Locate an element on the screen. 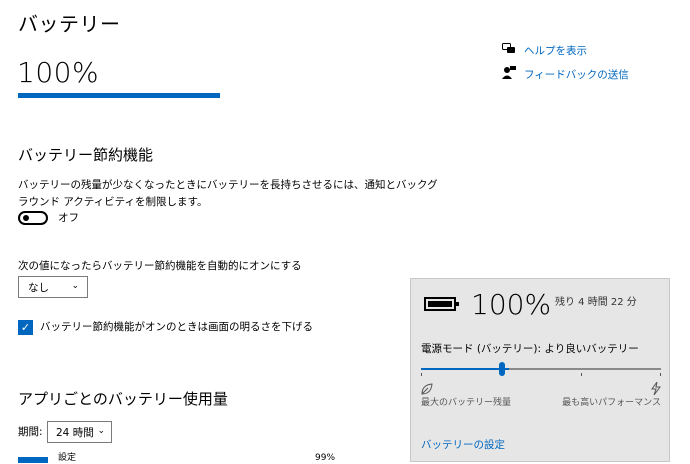 The height and width of the screenshot is (464, 690). slider-right-label: 最も高いパフォーマンス is located at coordinates (611, 403).